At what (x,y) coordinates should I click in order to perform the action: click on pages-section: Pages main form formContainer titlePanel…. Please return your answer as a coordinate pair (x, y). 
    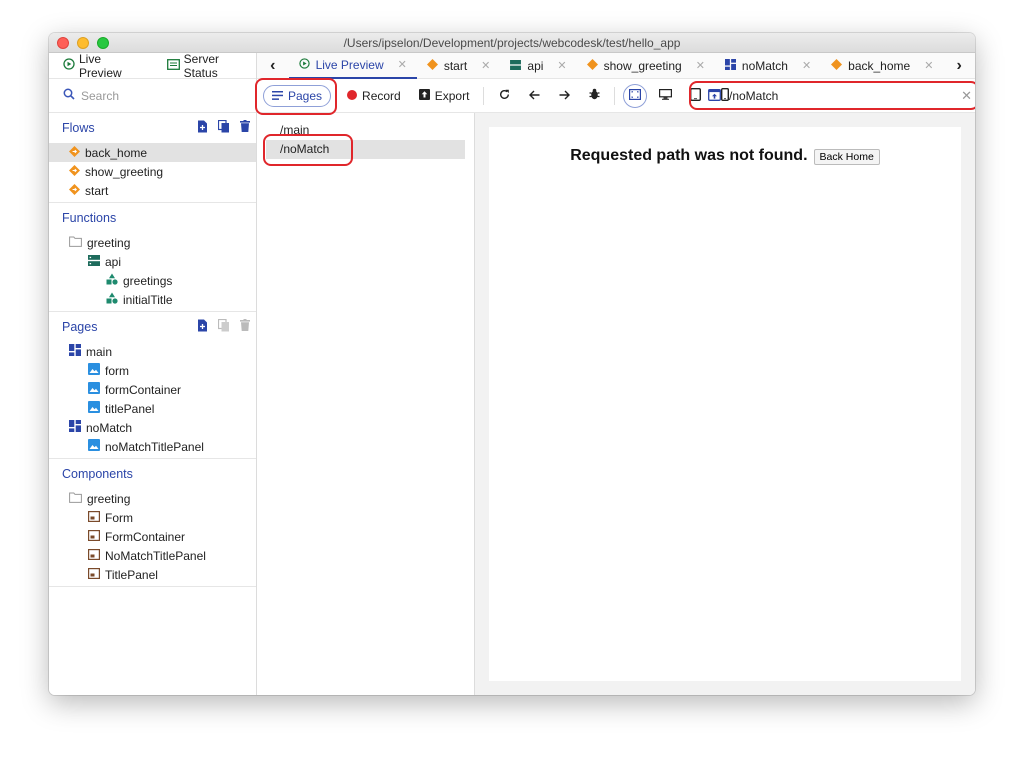
    Looking at the image, I should click on (152, 385).